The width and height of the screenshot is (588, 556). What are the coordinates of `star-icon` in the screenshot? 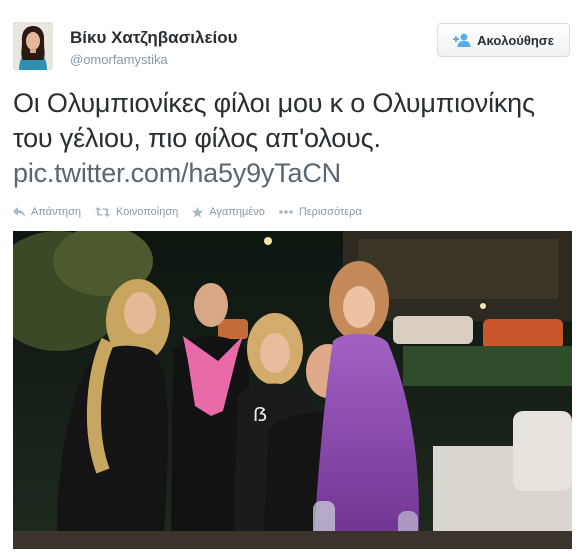 It's located at (198, 211).